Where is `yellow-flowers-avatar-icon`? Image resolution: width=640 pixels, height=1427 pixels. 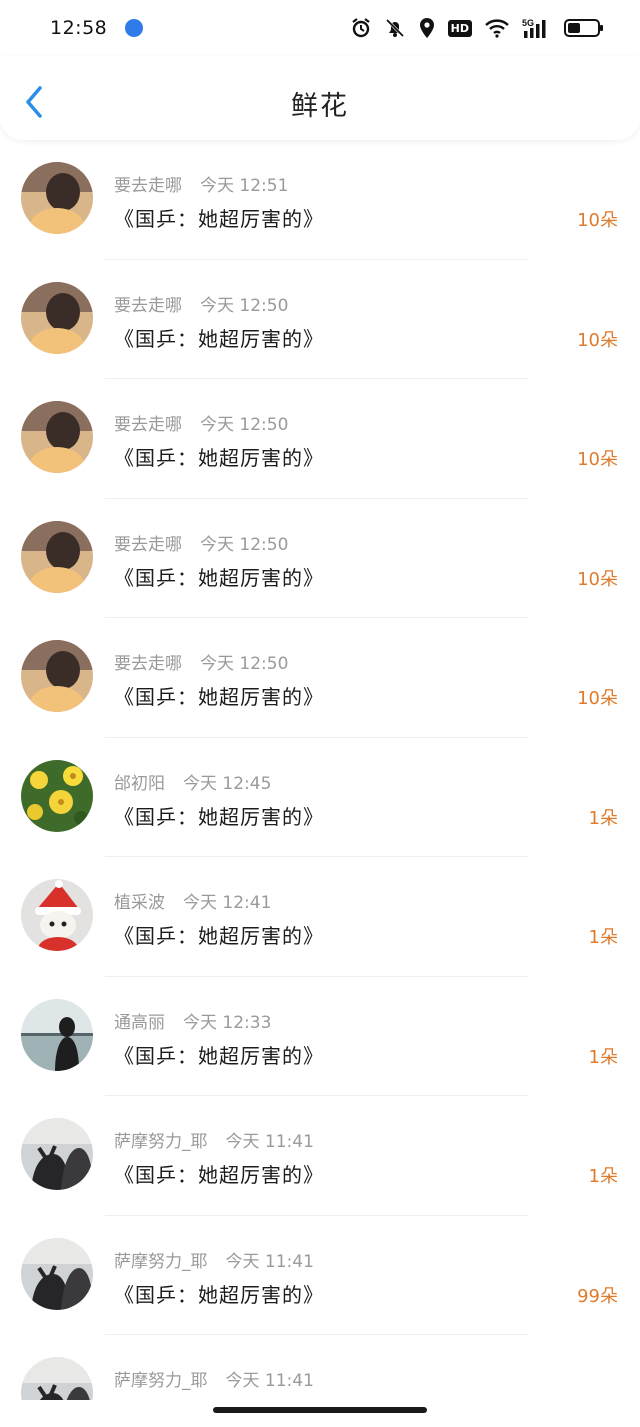 yellow-flowers-avatar-icon is located at coordinates (57, 795).